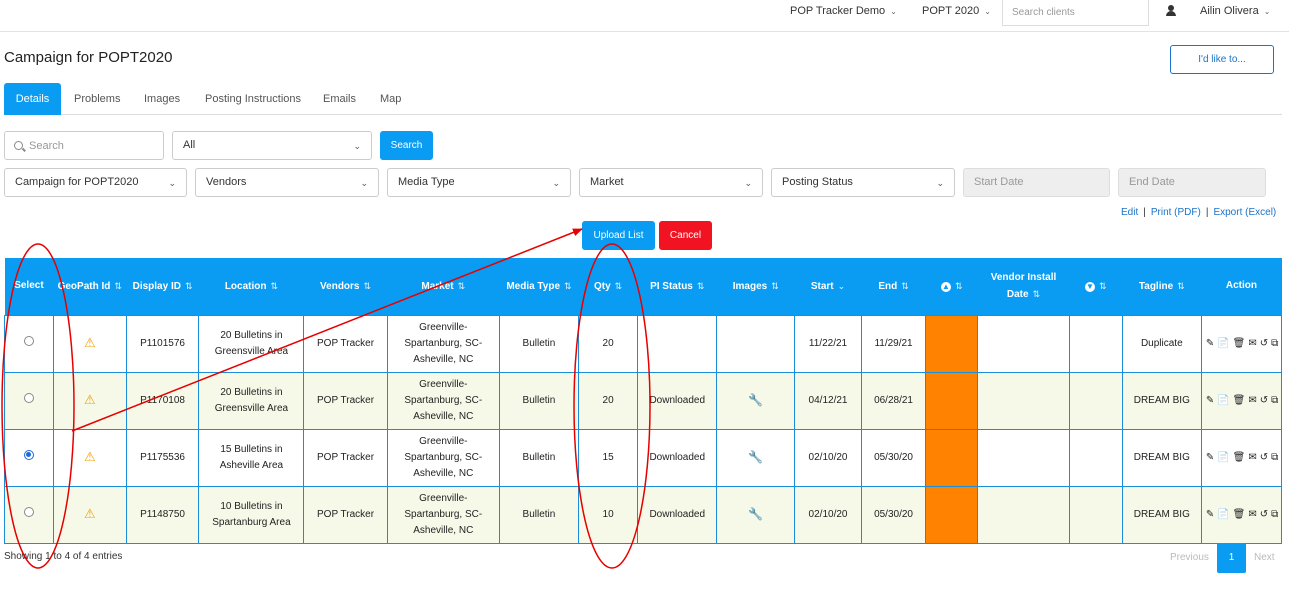  What do you see at coordinates (685, 235) in the screenshot?
I see `cancel-button: Cancel` at bounding box center [685, 235].